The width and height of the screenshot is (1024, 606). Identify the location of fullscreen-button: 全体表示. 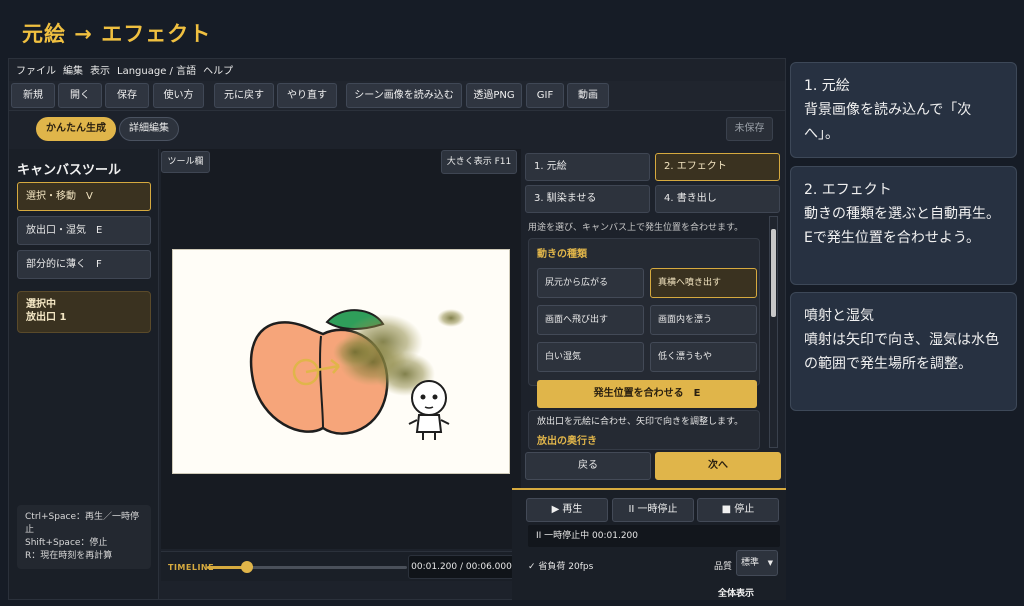
(736, 592).